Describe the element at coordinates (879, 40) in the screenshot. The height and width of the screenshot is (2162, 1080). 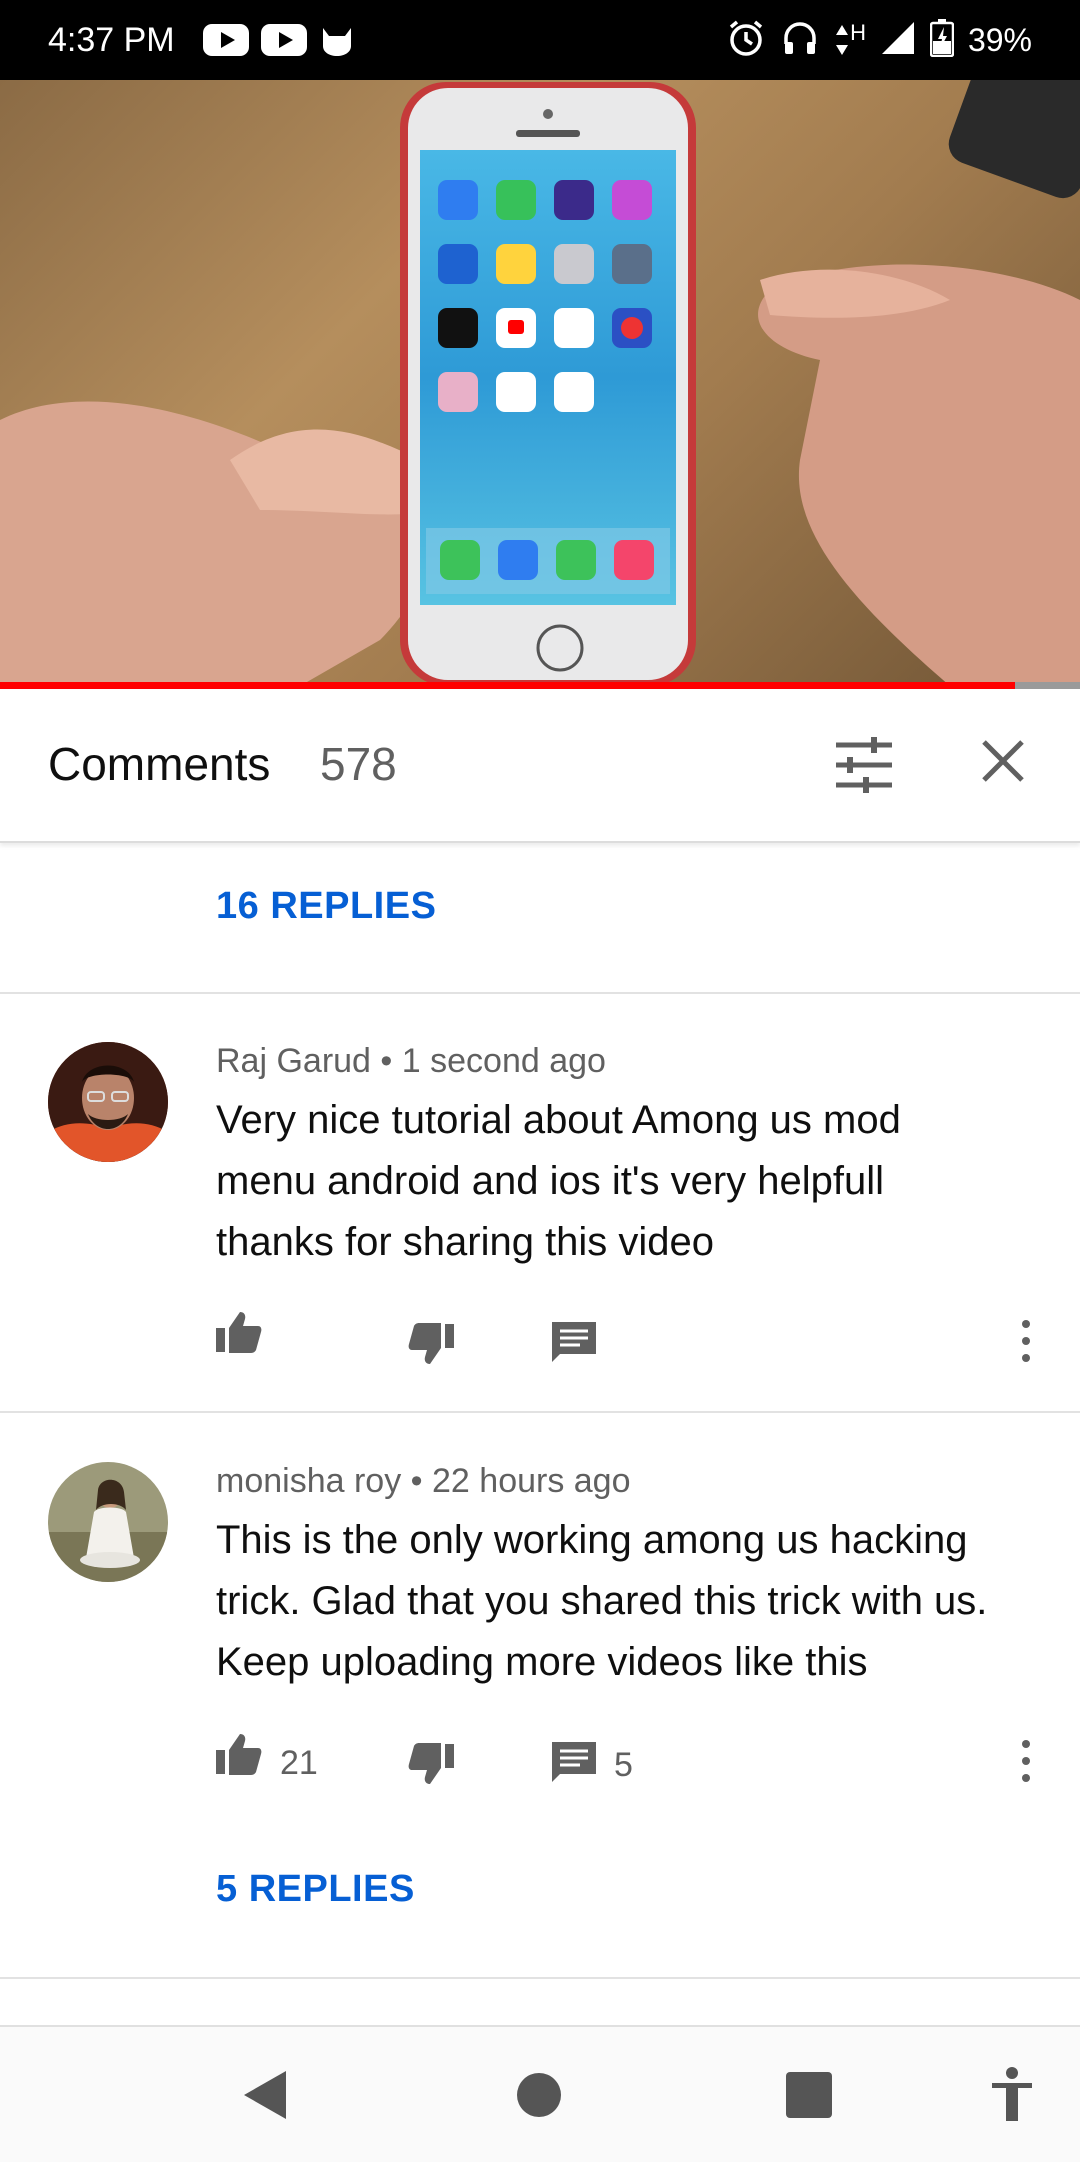
I see `status-right: H 39%` at that location.